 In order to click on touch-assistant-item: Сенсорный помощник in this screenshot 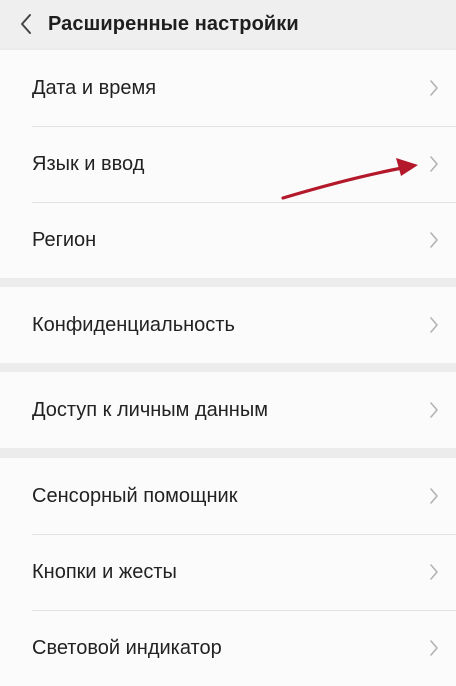, I will do `click(228, 496)`.